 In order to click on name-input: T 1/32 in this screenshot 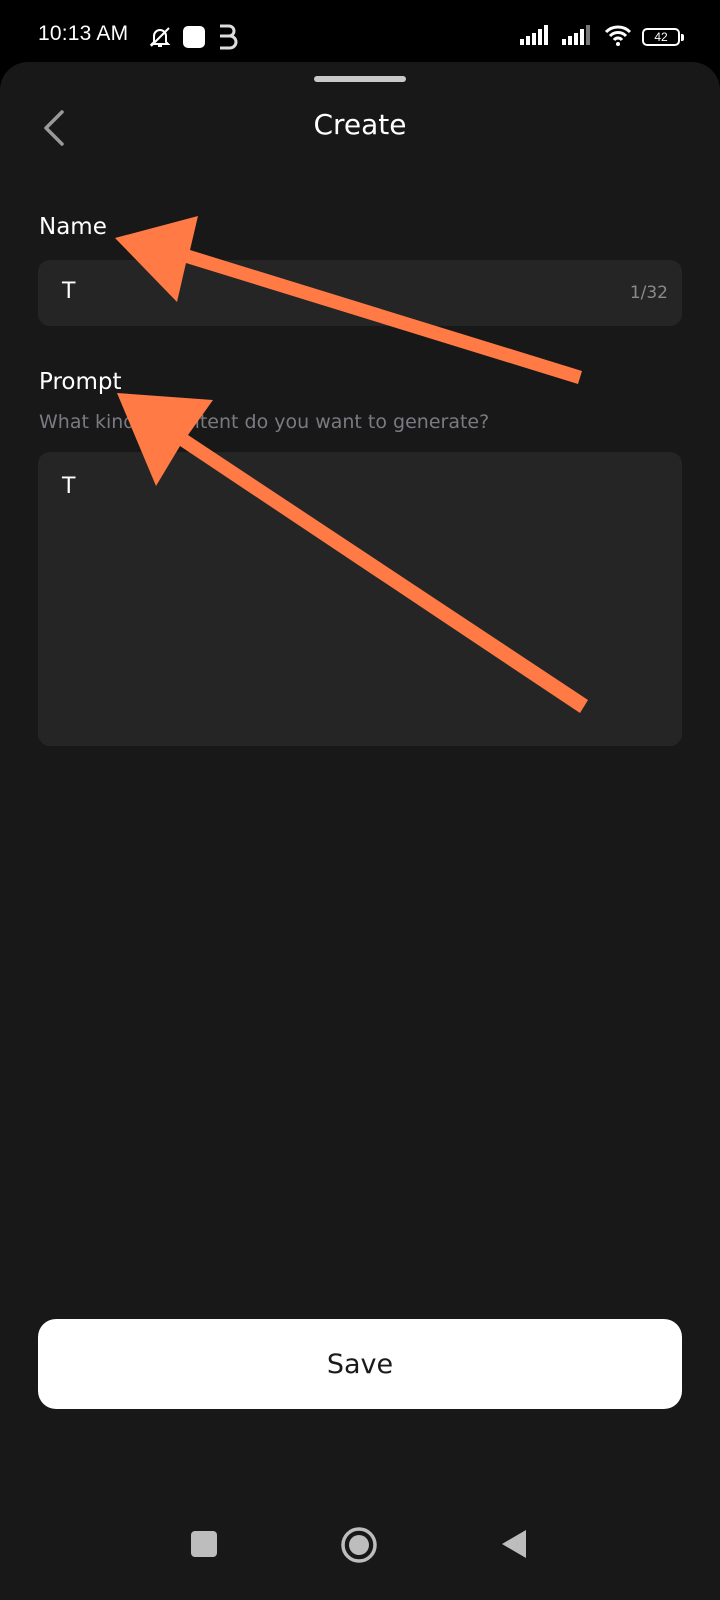, I will do `click(360, 293)`.